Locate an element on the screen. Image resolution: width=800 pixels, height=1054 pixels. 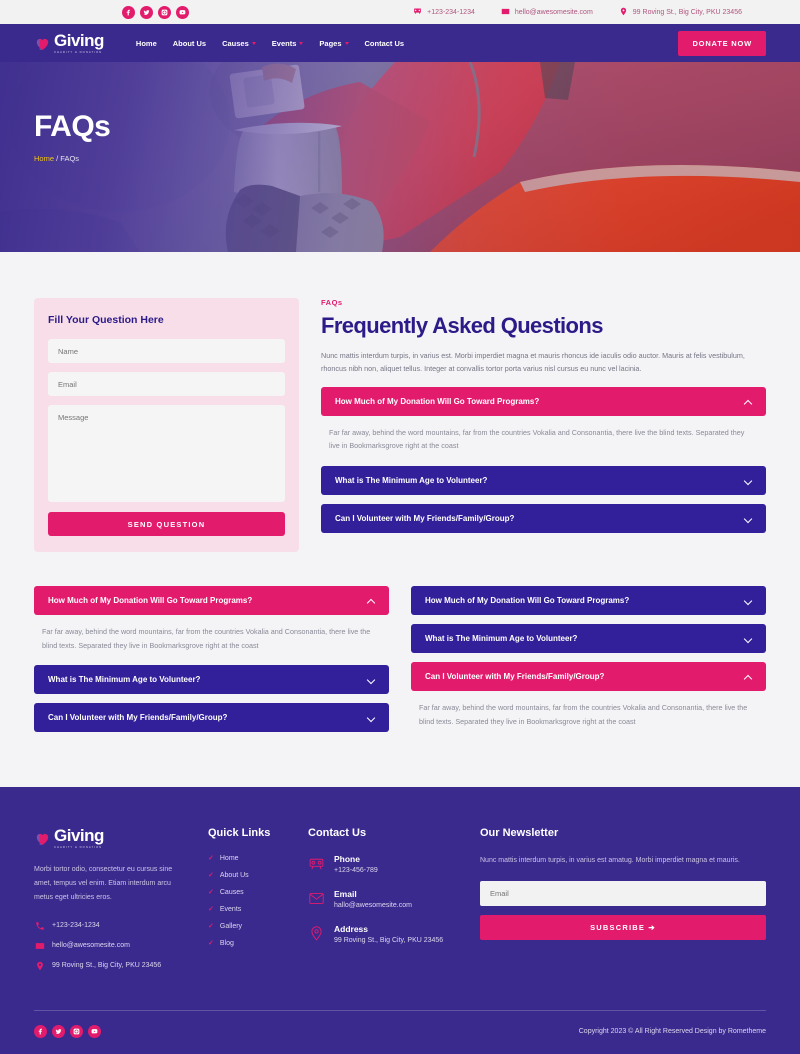
quick-link-blog: ✓ Blog is located at coordinates (247, 943).